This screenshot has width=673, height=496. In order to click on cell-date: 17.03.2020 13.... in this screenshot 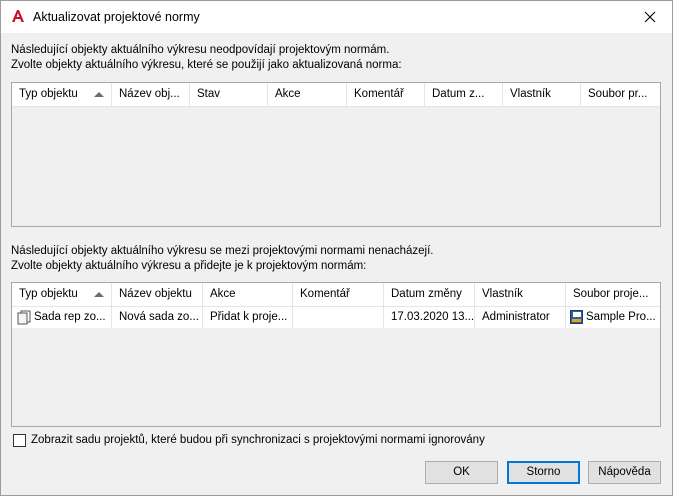, I will do `click(429, 317)`.